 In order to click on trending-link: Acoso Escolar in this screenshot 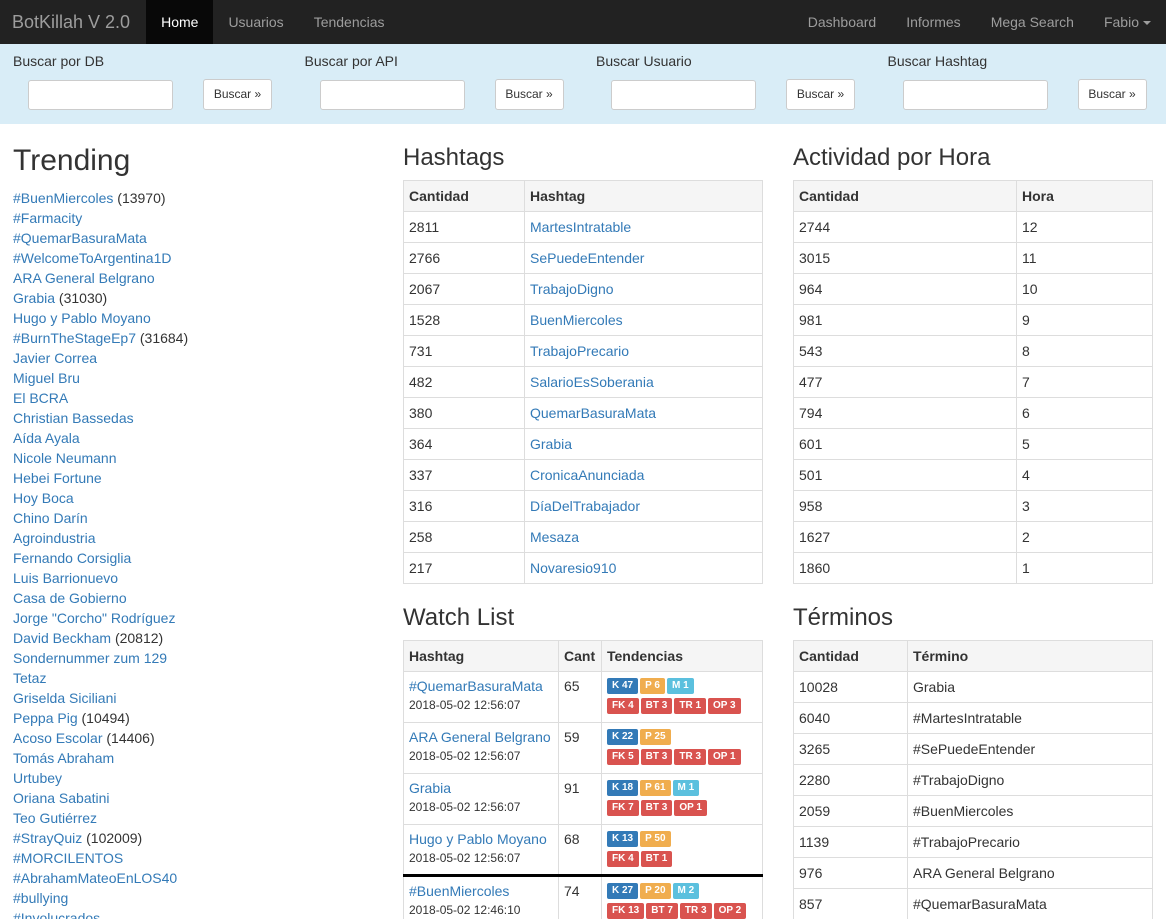, I will do `click(57, 738)`.